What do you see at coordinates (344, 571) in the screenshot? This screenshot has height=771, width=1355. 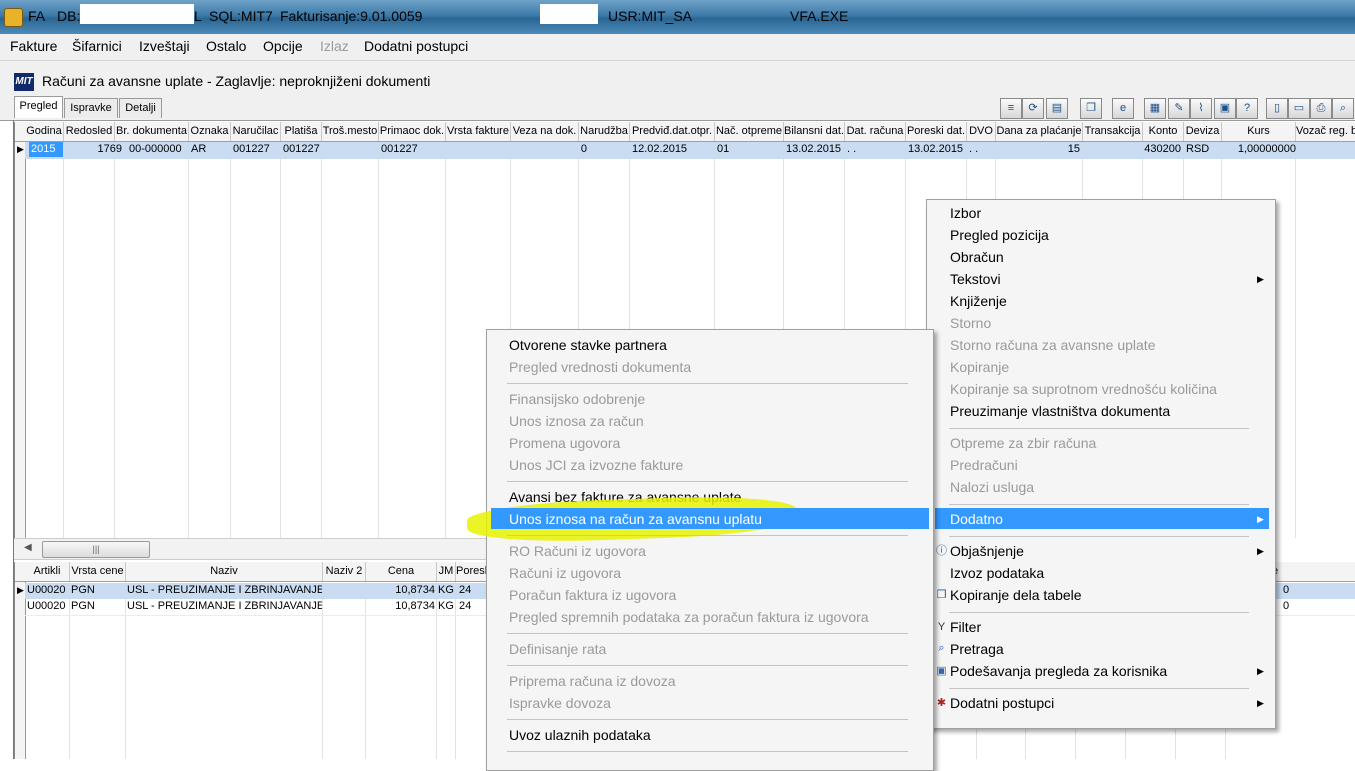 I see `col-naziv-2: Naziv 2` at bounding box center [344, 571].